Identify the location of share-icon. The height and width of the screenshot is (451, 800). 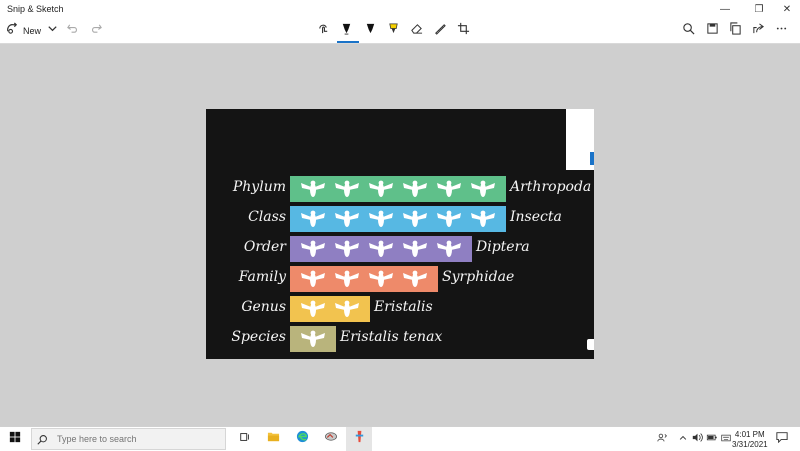
(758, 31).